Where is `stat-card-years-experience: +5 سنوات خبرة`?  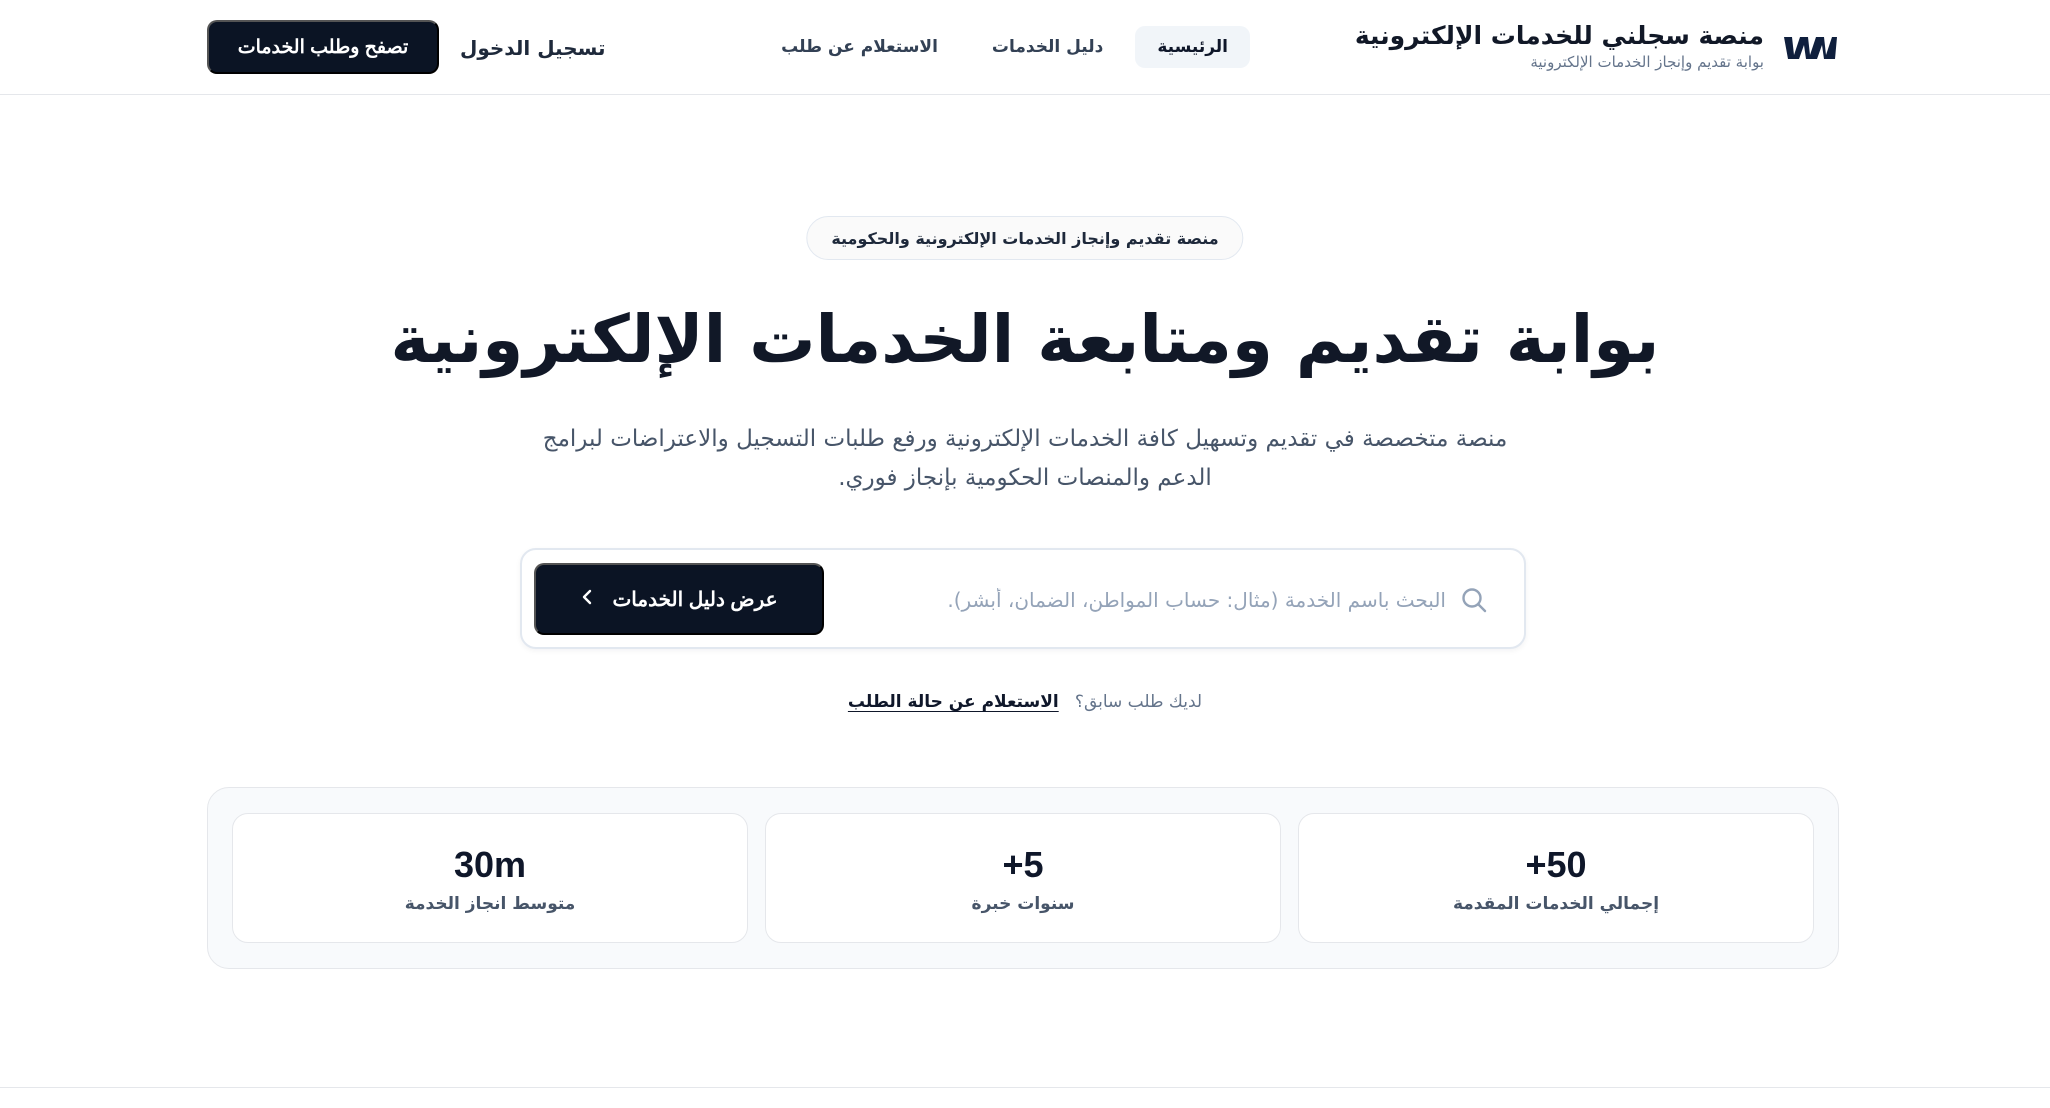 stat-card-years-experience: +5 سنوات خبرة is located at coordinates (1023, 878).